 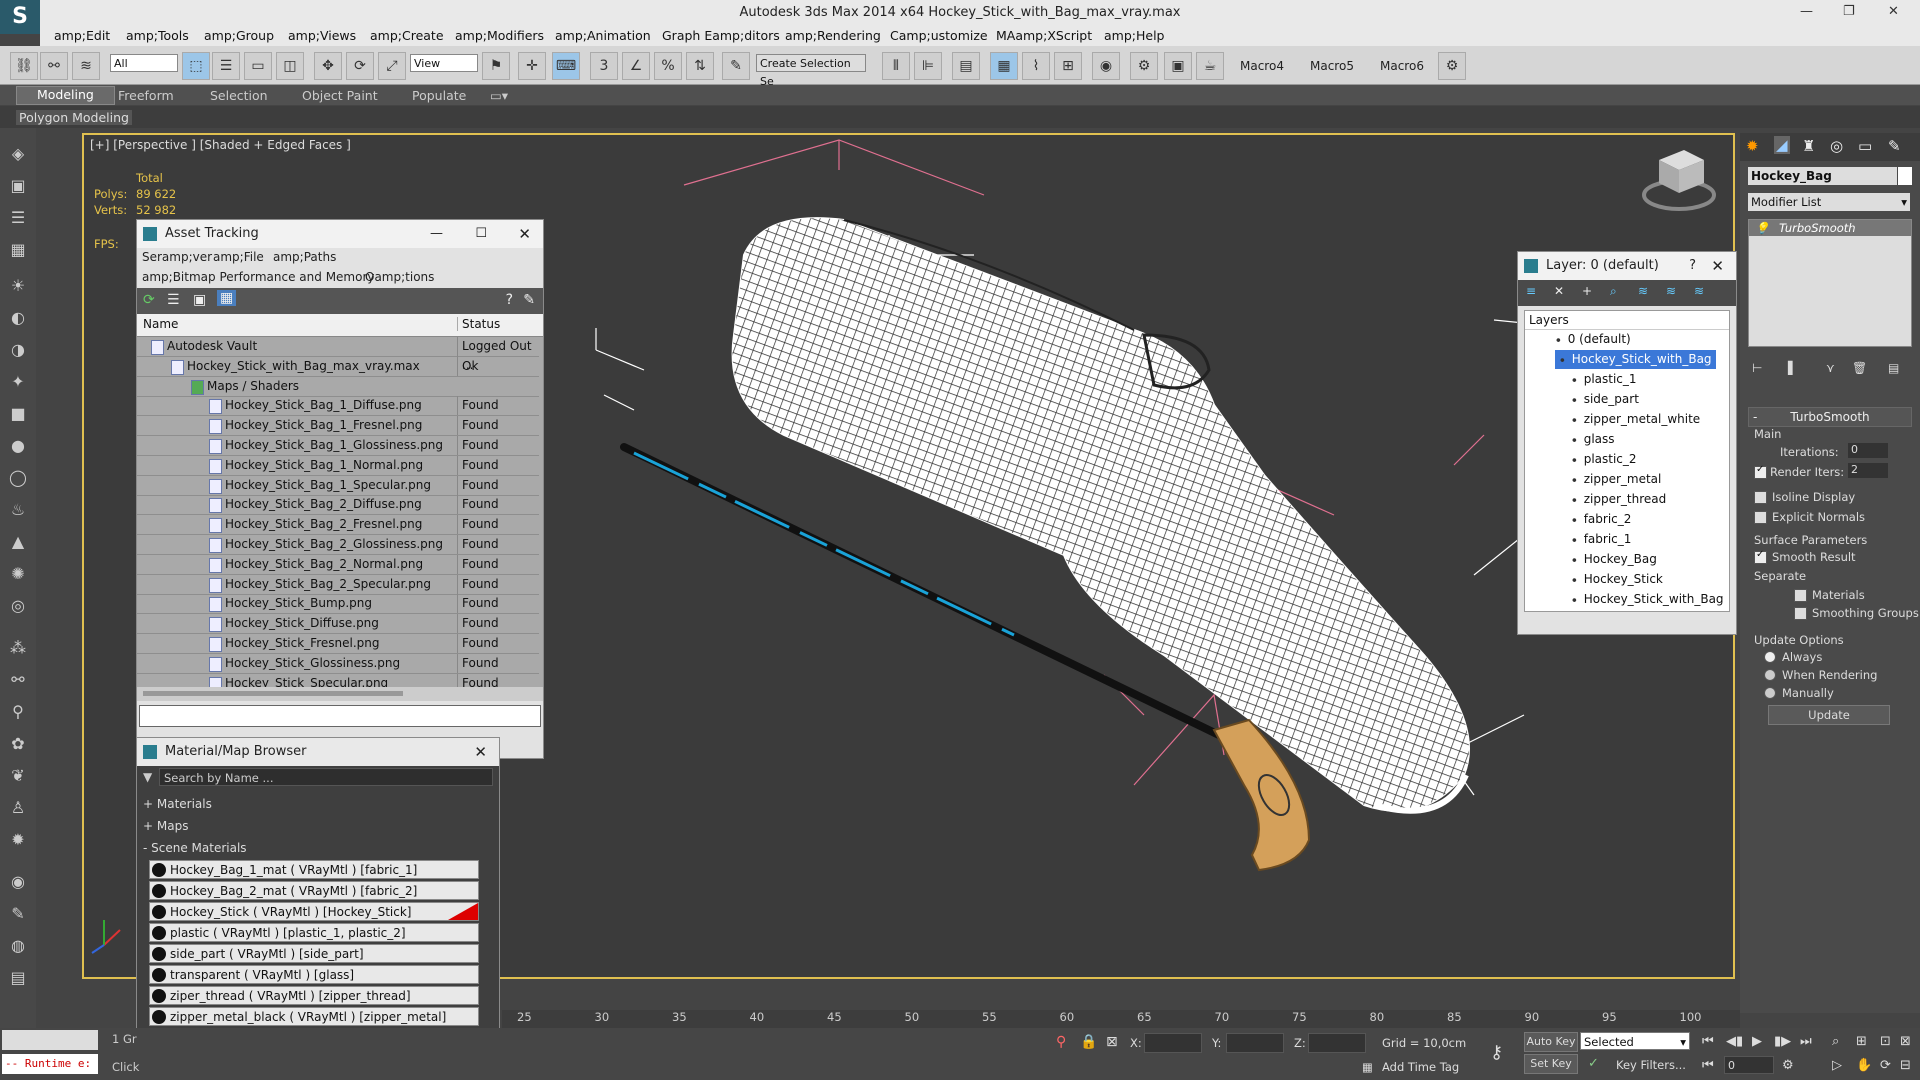 What do you see at coordinates (1782, 1041) in the screenshot?
I see `next-frame-icon: ▮▶` at bounding box center [1782, 1041].